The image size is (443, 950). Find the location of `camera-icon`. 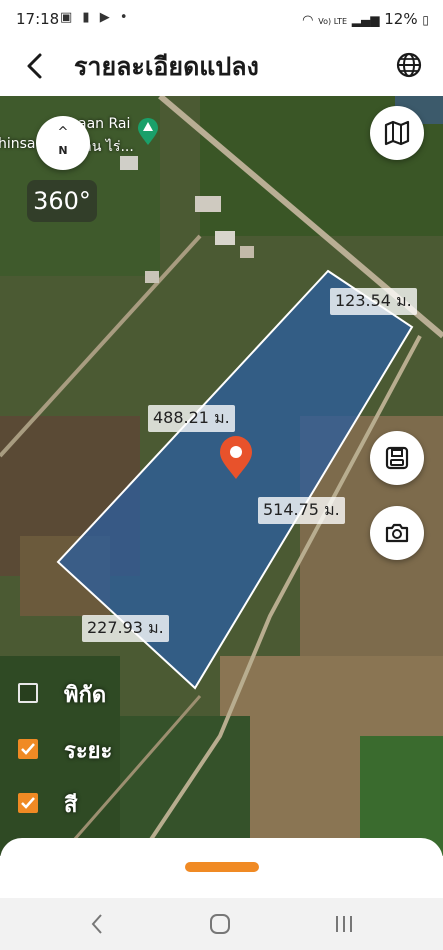

camera-icon is located at coordinates (397, 533).